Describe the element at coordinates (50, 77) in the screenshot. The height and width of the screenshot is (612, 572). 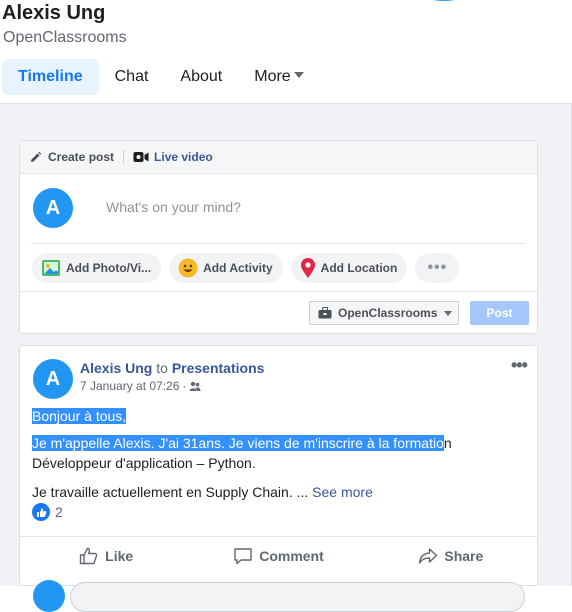
I see `tab-timeline: Timeline` at that location.